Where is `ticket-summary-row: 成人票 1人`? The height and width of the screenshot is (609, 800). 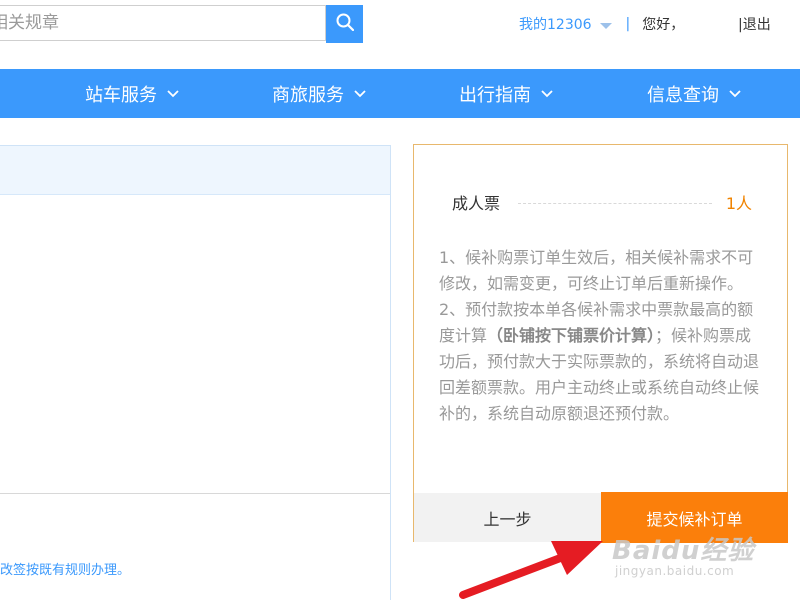
ticket-summary-row: 成人票 1人 is located at coordinates (602, 202).